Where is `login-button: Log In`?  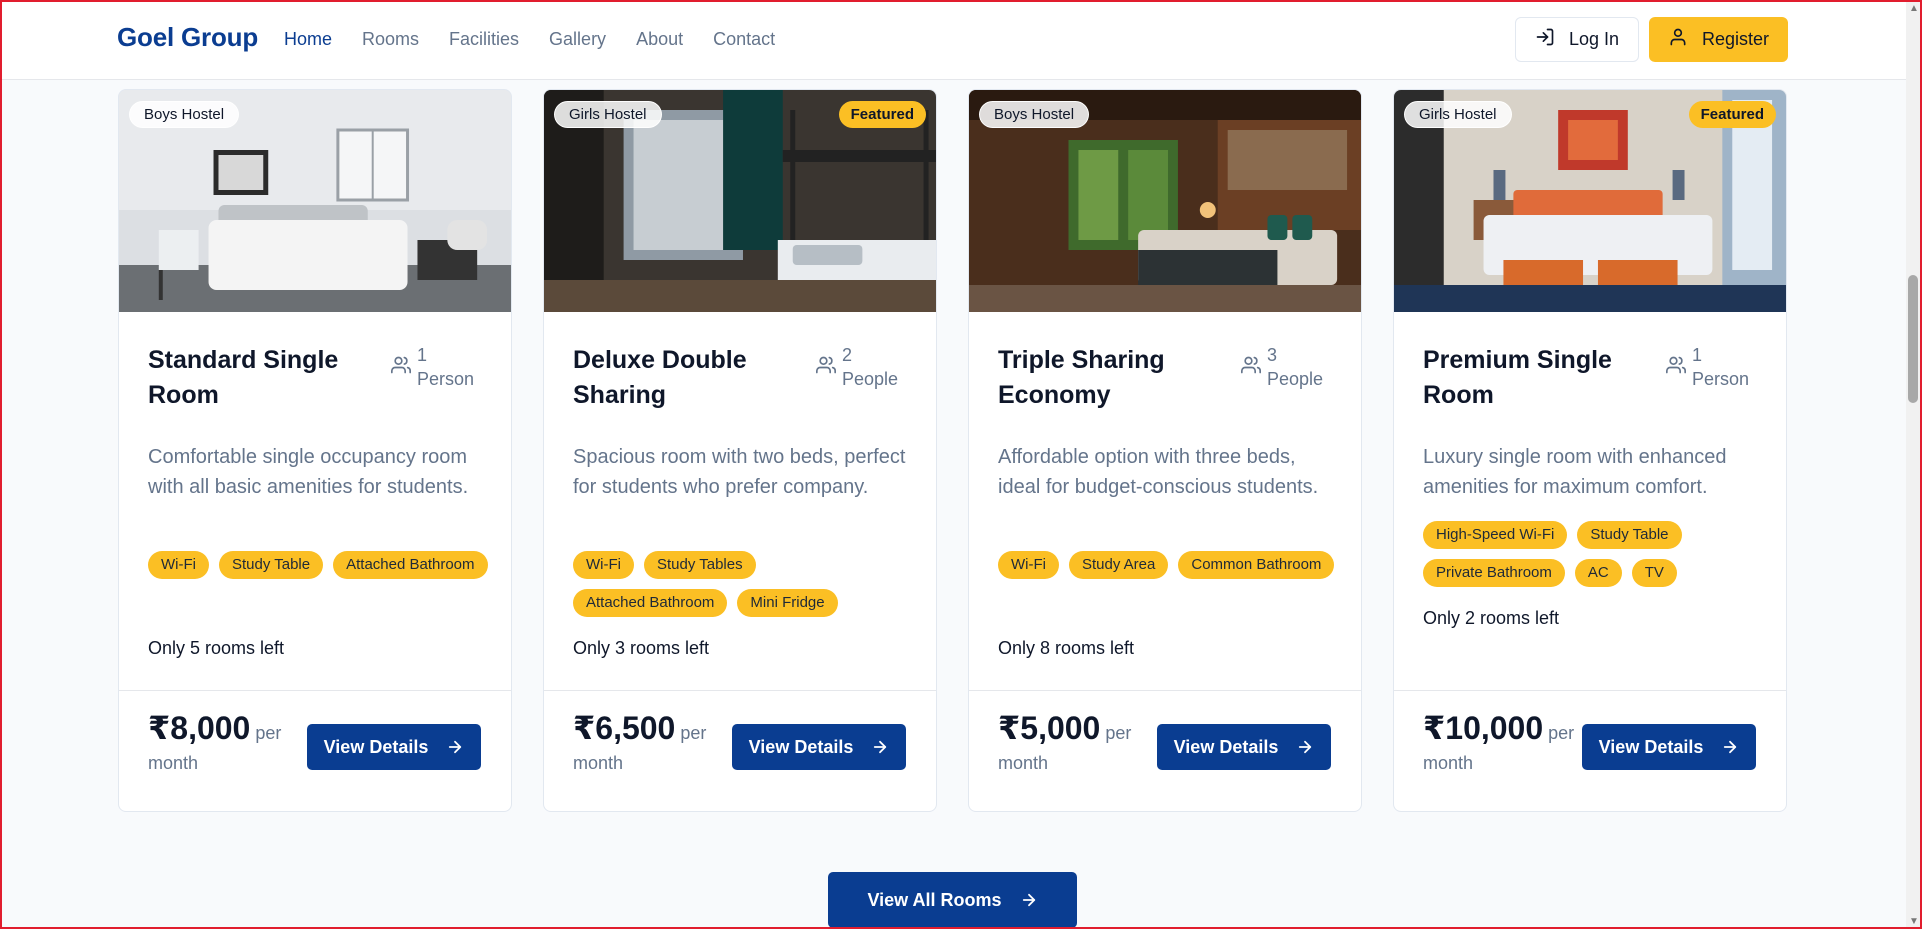
login-button: Log In is located at coordinates (1577, 39).